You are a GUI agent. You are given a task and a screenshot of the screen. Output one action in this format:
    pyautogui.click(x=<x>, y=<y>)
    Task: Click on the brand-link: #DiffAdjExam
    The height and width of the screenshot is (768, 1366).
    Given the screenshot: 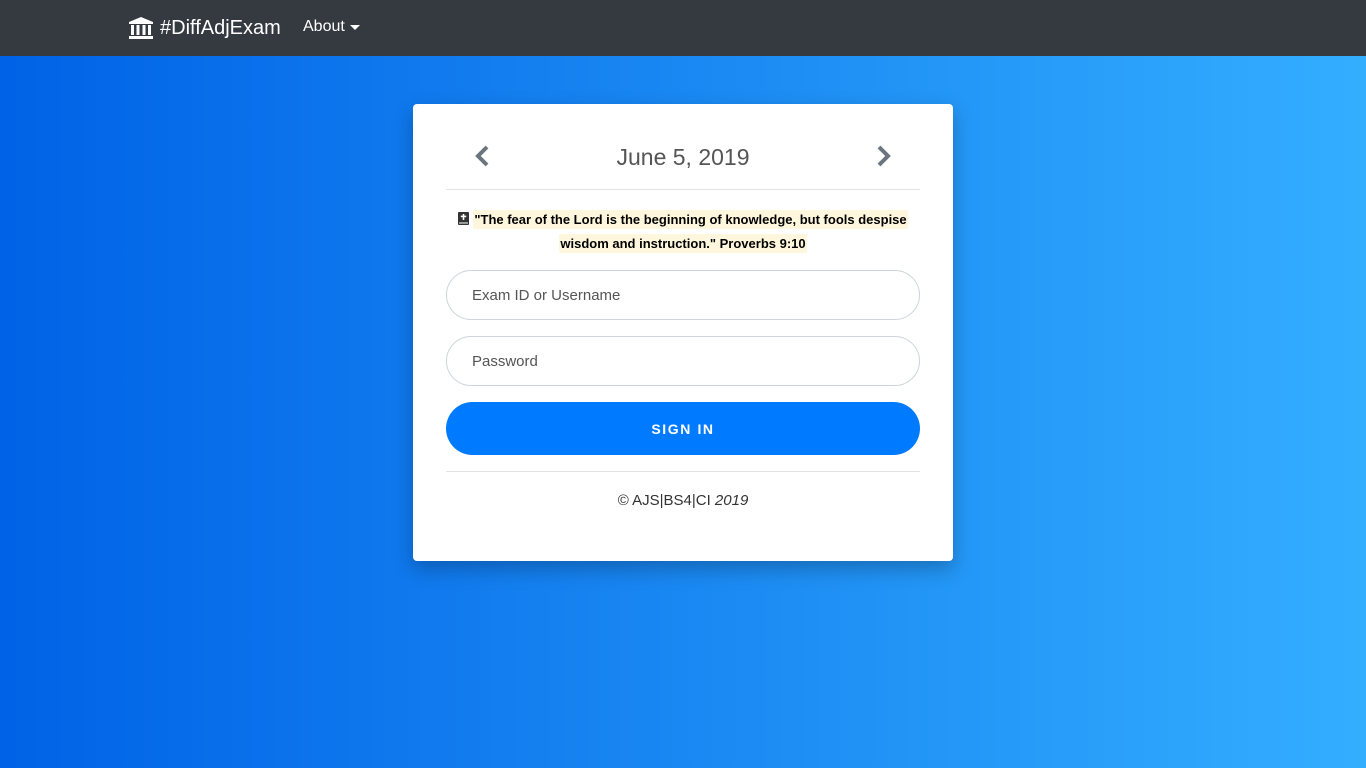 What is the action you would take?
    pyautogui.click(x=204, y=28)
    